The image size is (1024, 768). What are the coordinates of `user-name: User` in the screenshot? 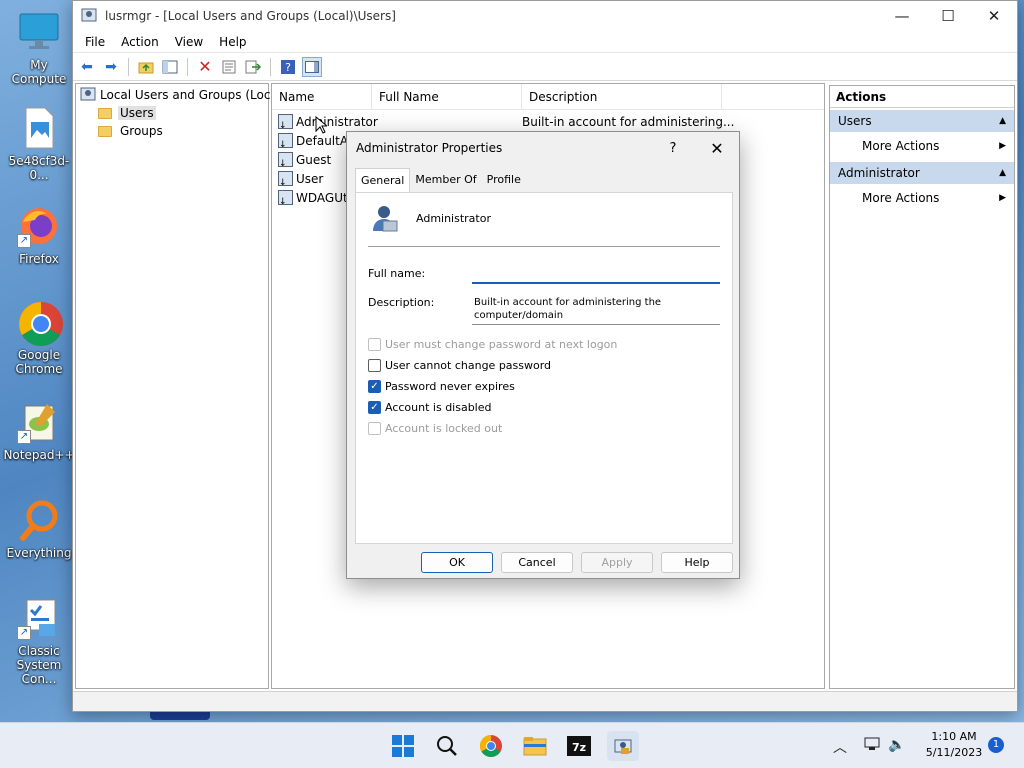 It's located at (310, 178).